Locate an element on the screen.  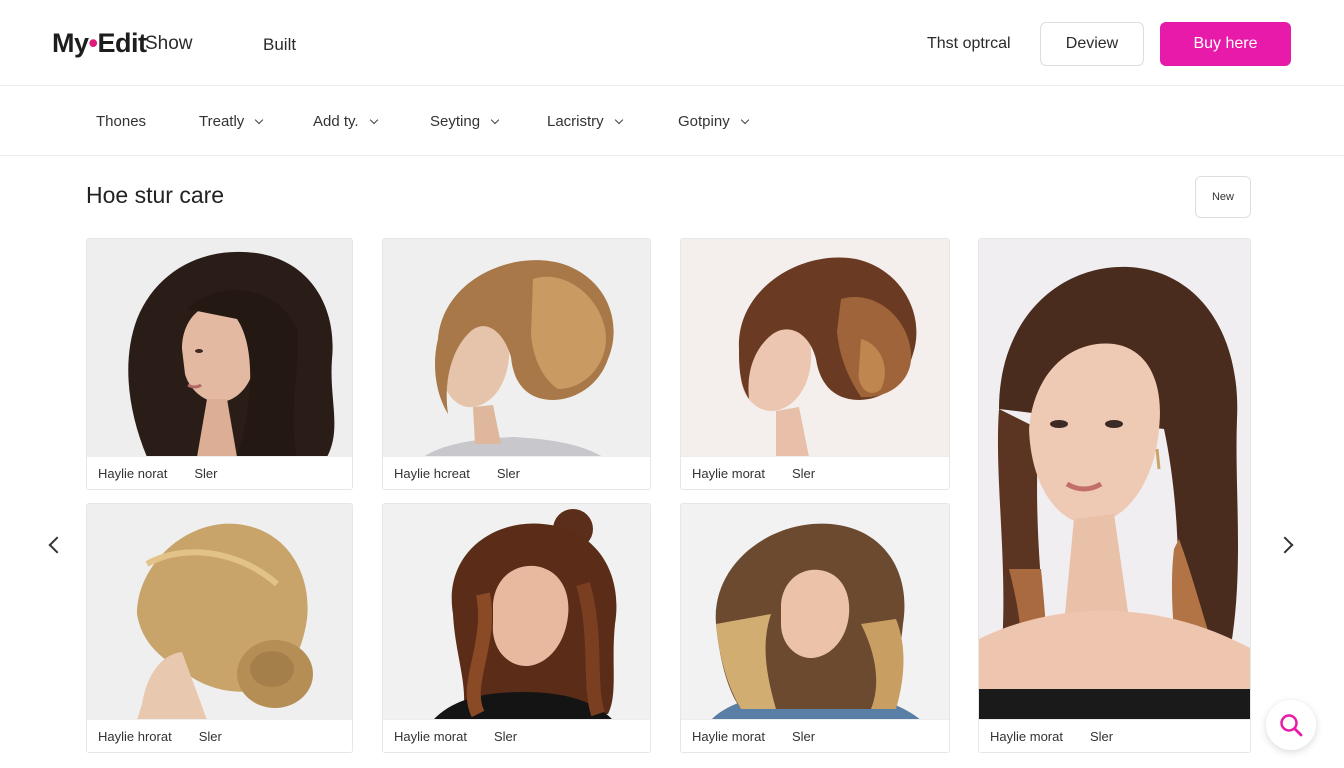
hairstyle-card: Haylie hrorat Sler is located at coordinates (219, 628).